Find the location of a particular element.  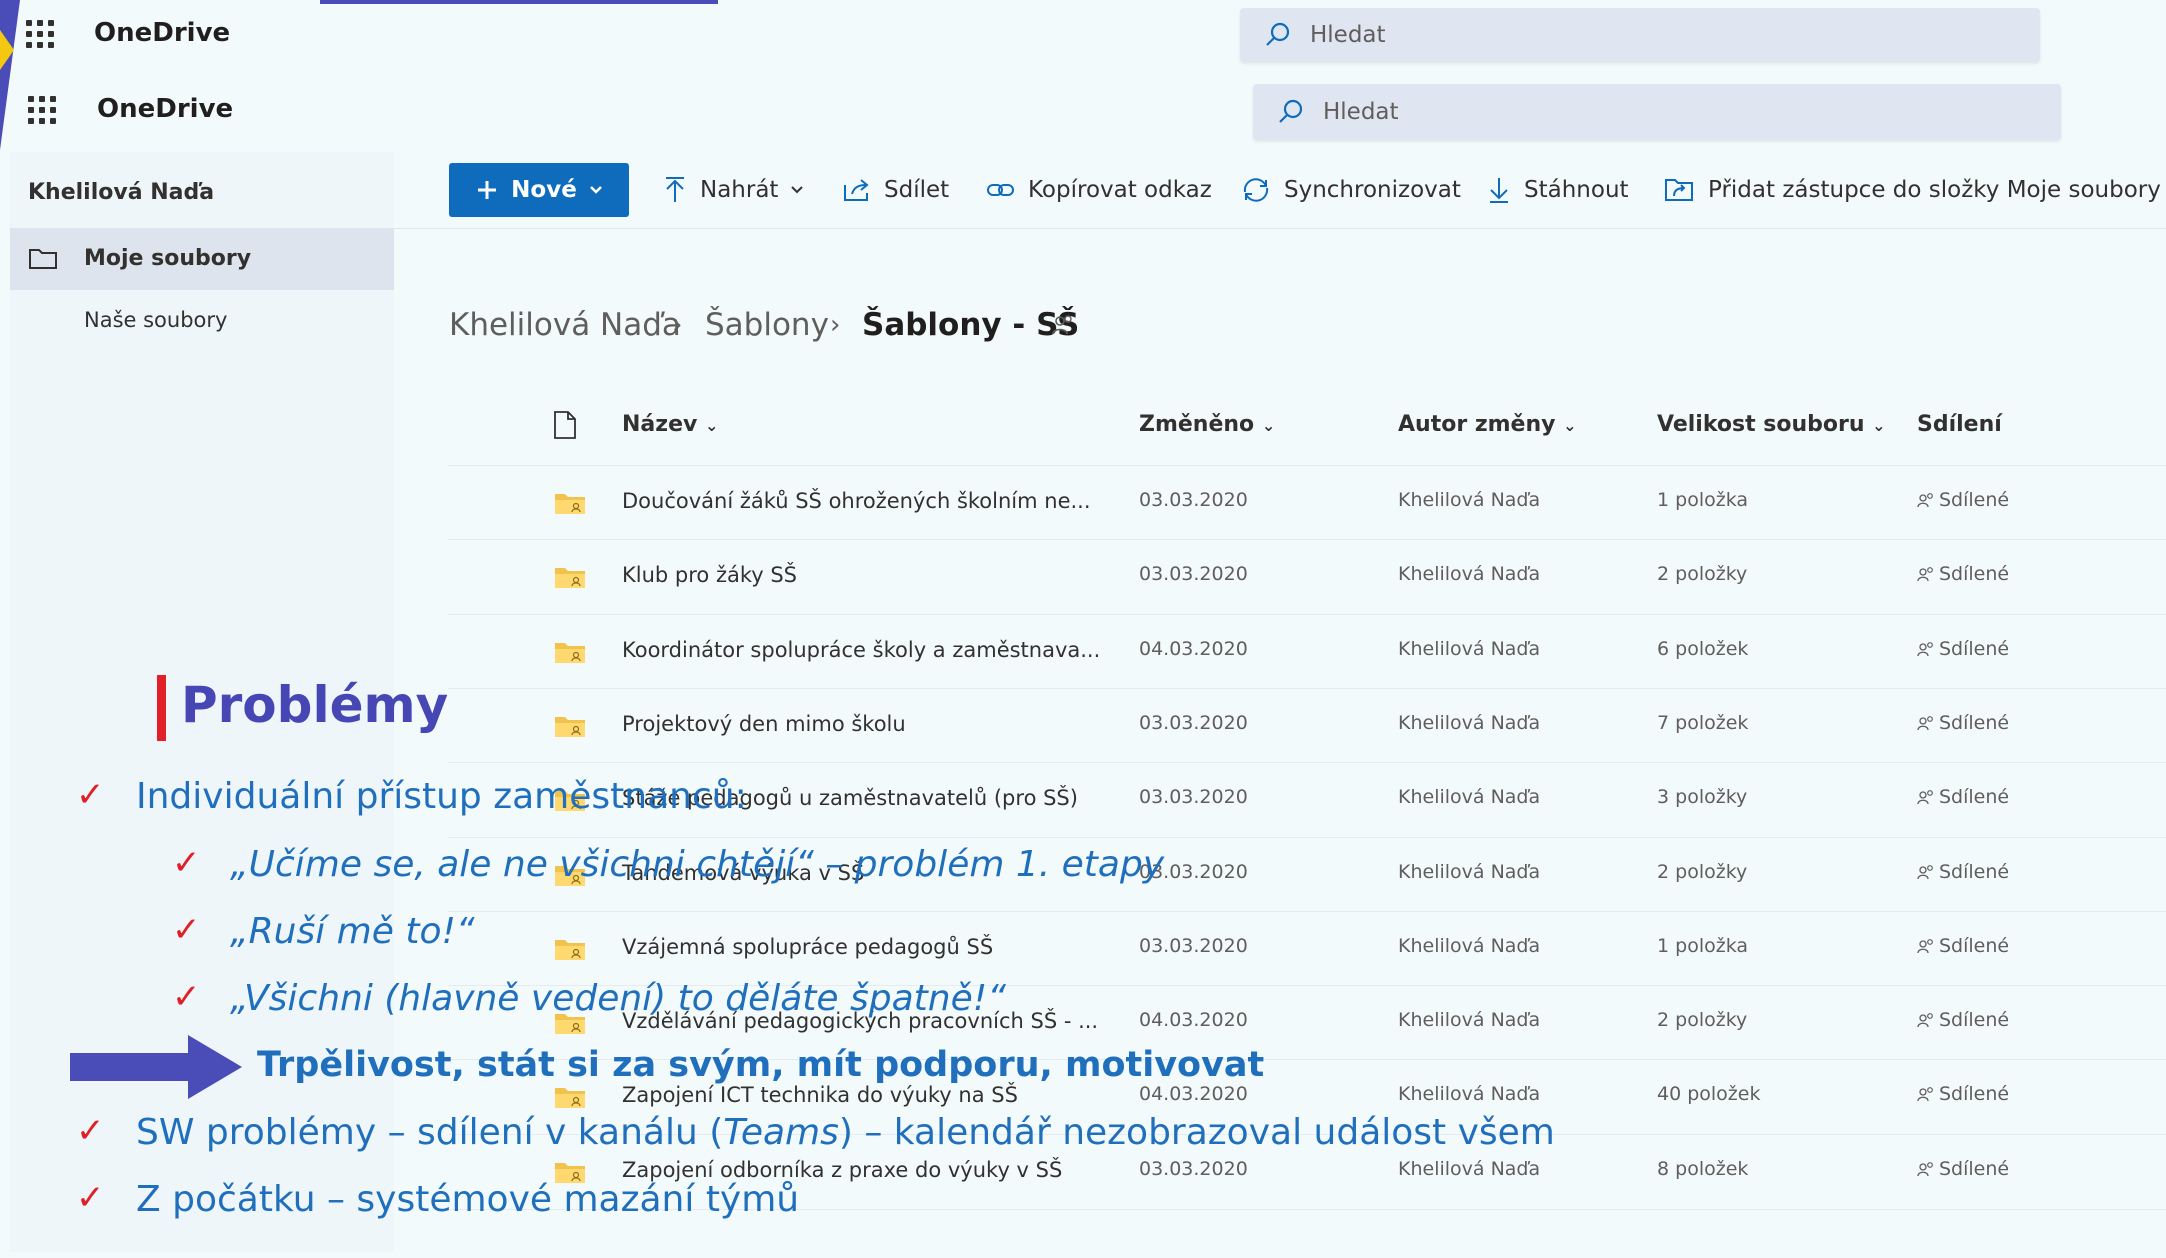

app-title-secondary: OneDrive is located at coordinates (165, 109).